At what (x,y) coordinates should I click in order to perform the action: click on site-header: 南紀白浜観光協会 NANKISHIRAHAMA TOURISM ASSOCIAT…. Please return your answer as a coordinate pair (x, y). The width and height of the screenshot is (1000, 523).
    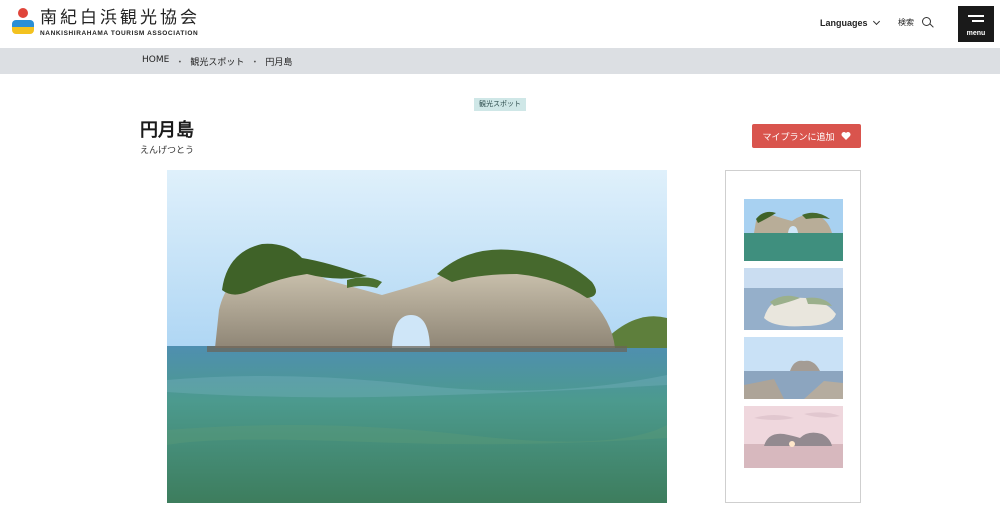
    Looking at the image, I should click on (500, 24).